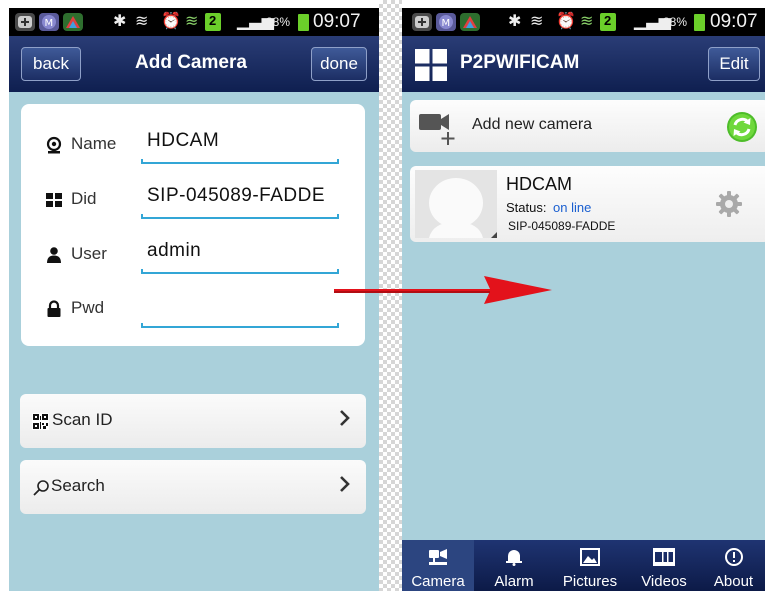 This screenshot has height=591, width=765. I want to click on transition-arrow, so click(443, 290).